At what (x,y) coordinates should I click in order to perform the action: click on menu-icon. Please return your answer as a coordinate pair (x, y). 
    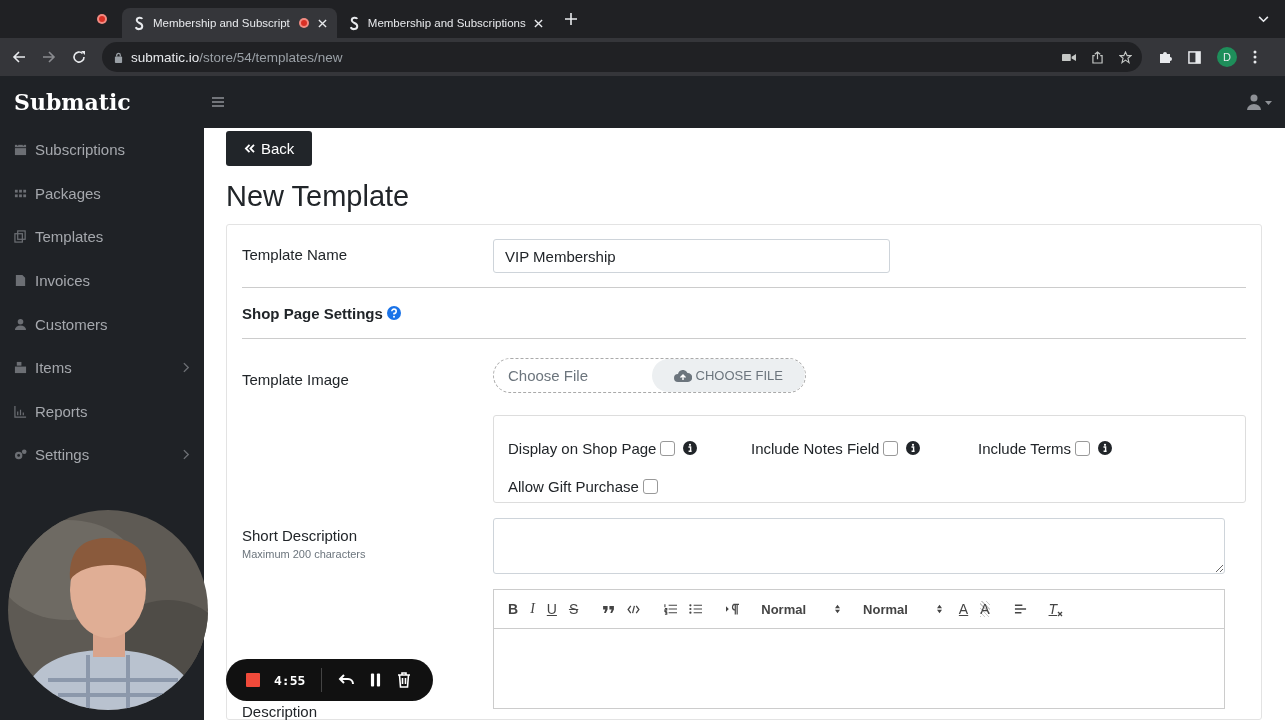
    Looking at the image, I should click on (1255, 57).